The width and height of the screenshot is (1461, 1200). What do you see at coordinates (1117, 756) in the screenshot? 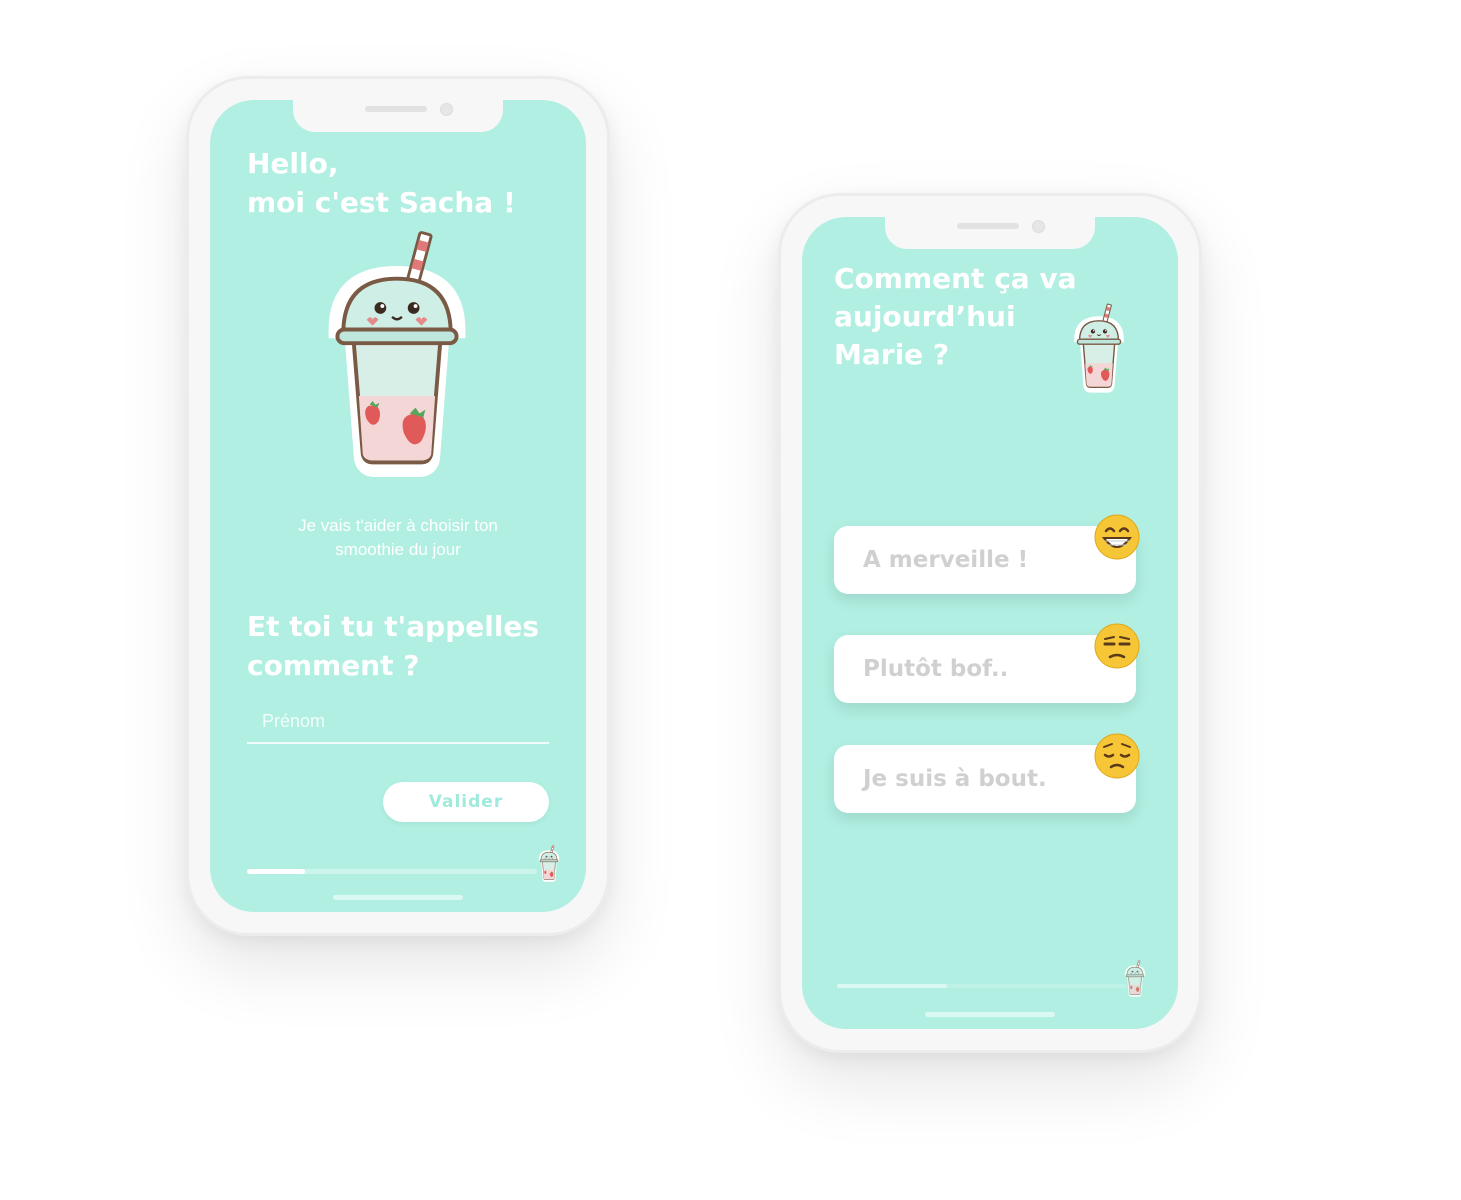
I see `pensive-emoji-icon` at bounding box center [1117, 756].